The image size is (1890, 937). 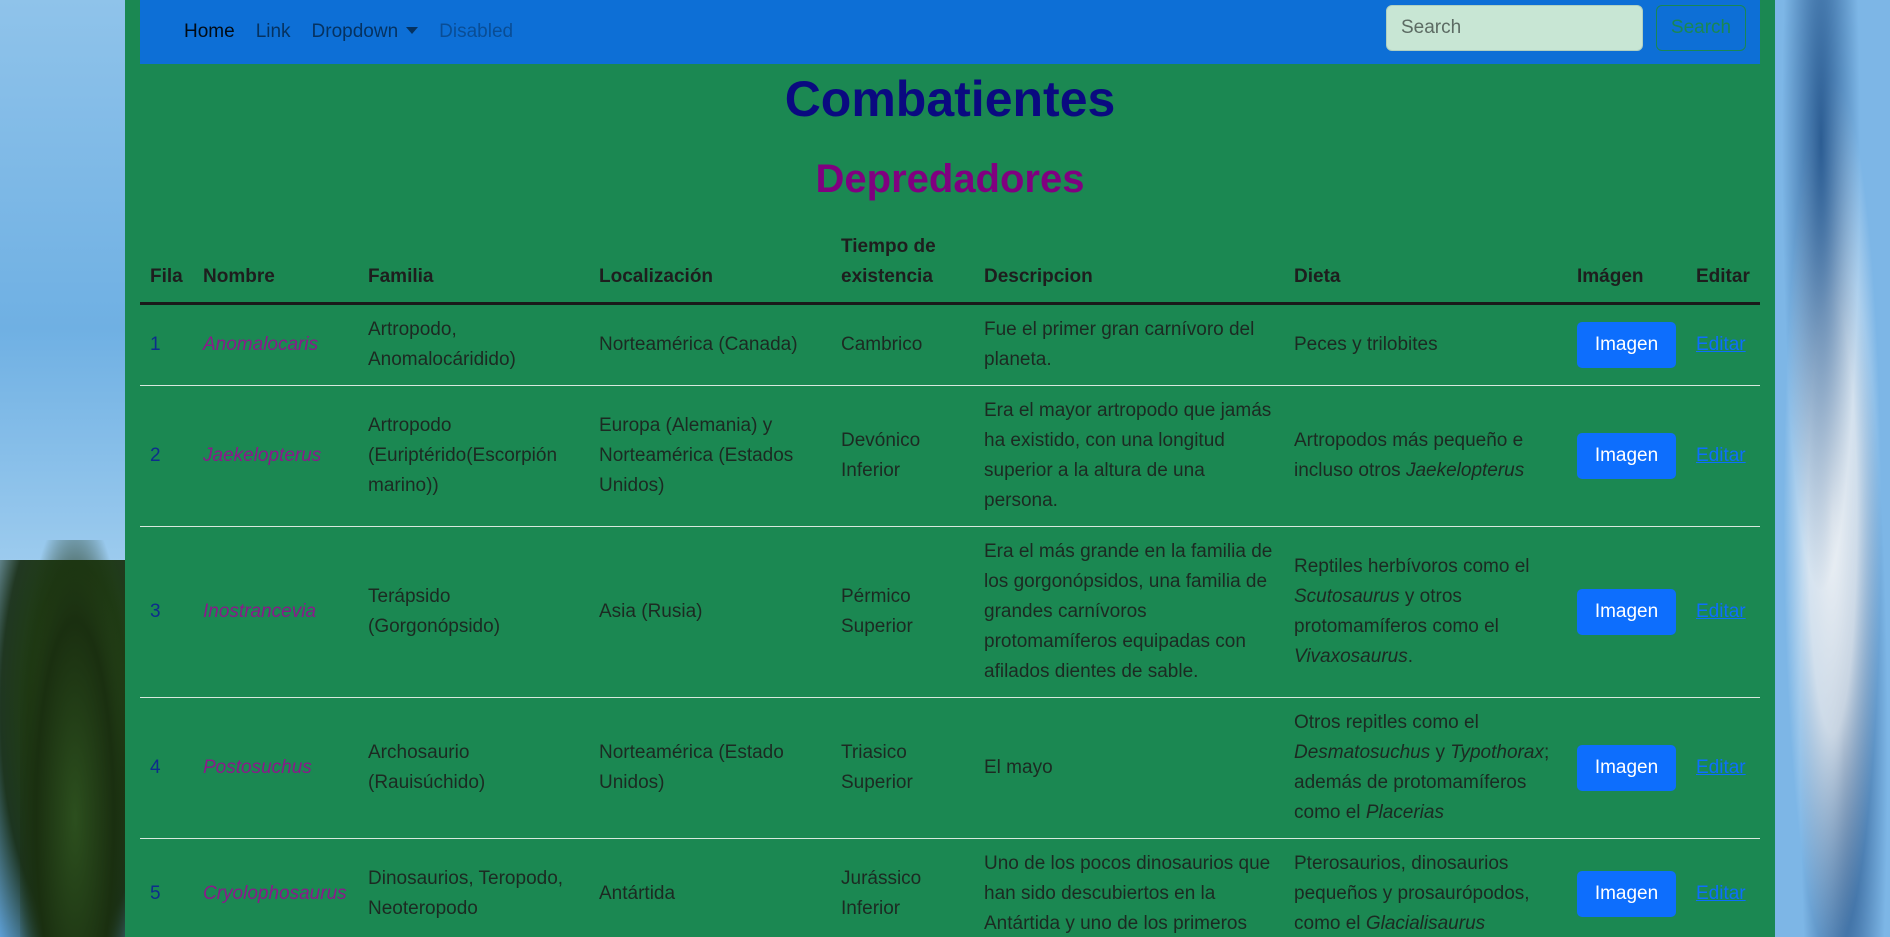 What do you see at coordinates (166, 612) in the screenshot?
I see `cell-fila: 3` at bounding box center [166, 612].